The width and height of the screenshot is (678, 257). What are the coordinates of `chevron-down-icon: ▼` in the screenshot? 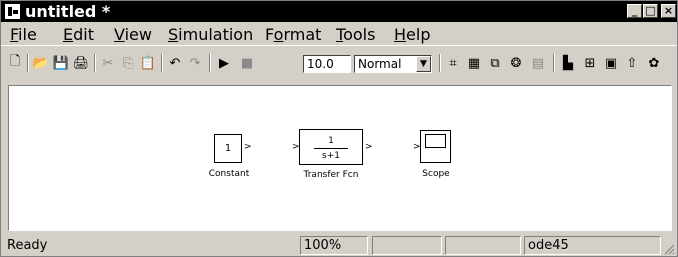 It's located at (423, 64).